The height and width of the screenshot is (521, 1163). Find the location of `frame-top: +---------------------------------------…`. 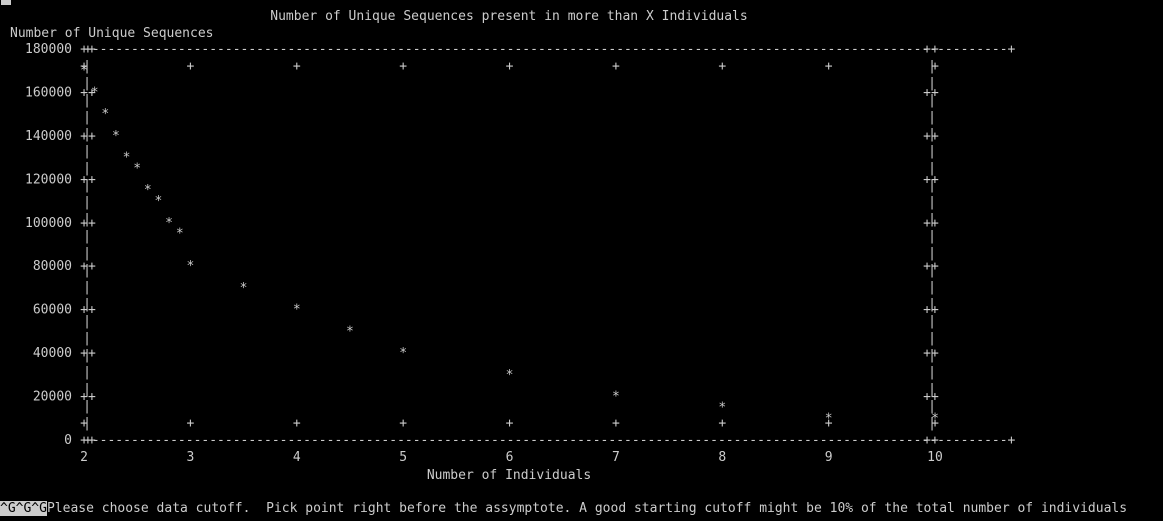

frame-top: +---------------------------------------… is located at coordinates (550, 49).